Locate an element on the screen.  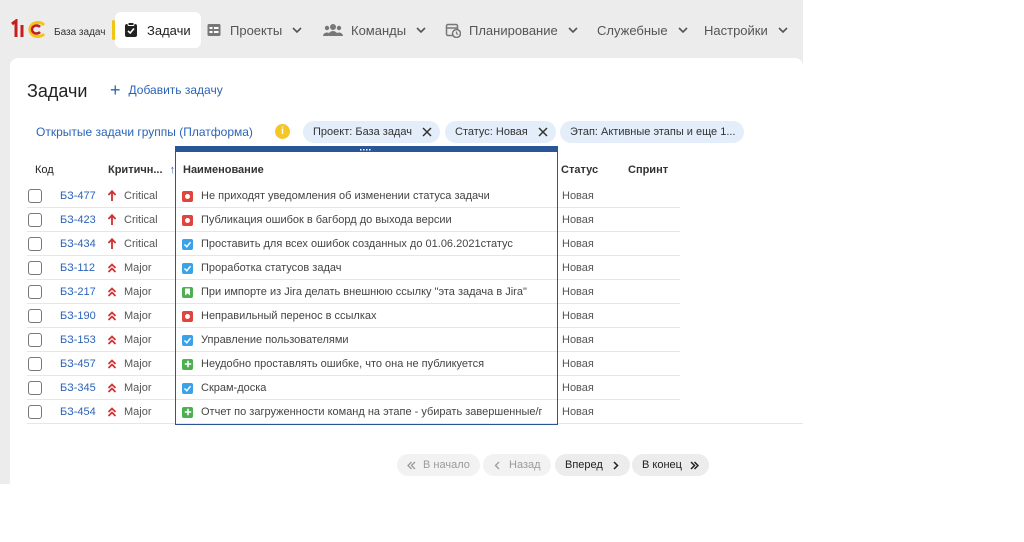
table-row: БЗ-345 Major Скрам-доска Новая is located at coordinates (353, 388).